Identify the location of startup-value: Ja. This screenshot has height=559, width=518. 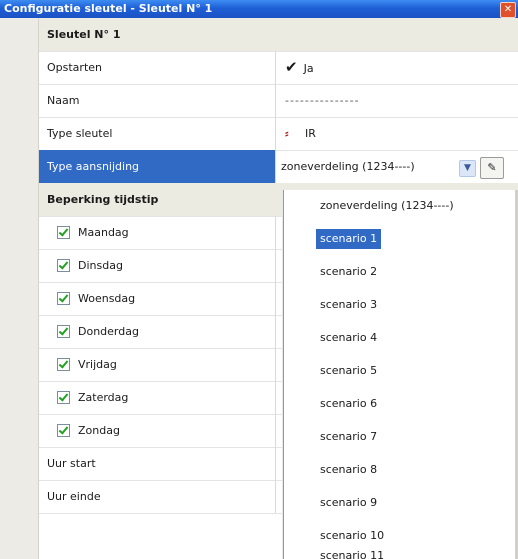
(308, 68).